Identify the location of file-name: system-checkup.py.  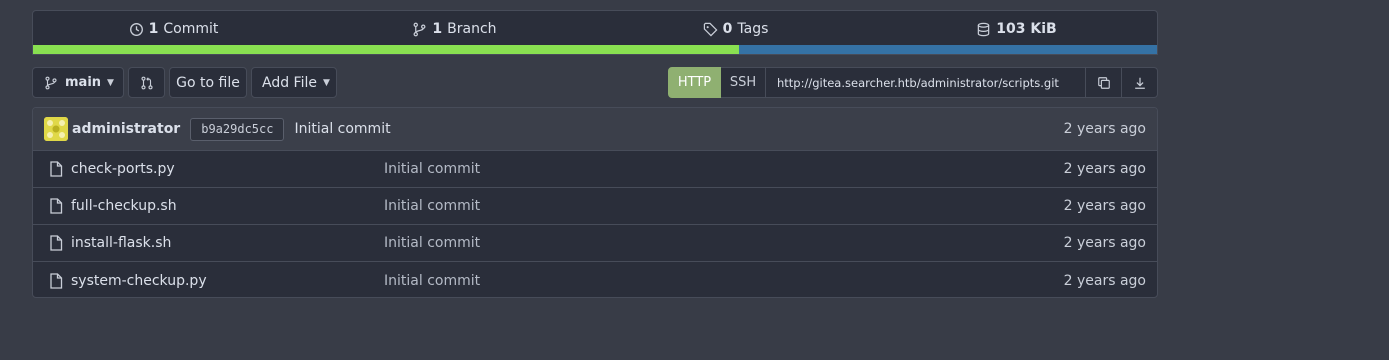
(227, 281).